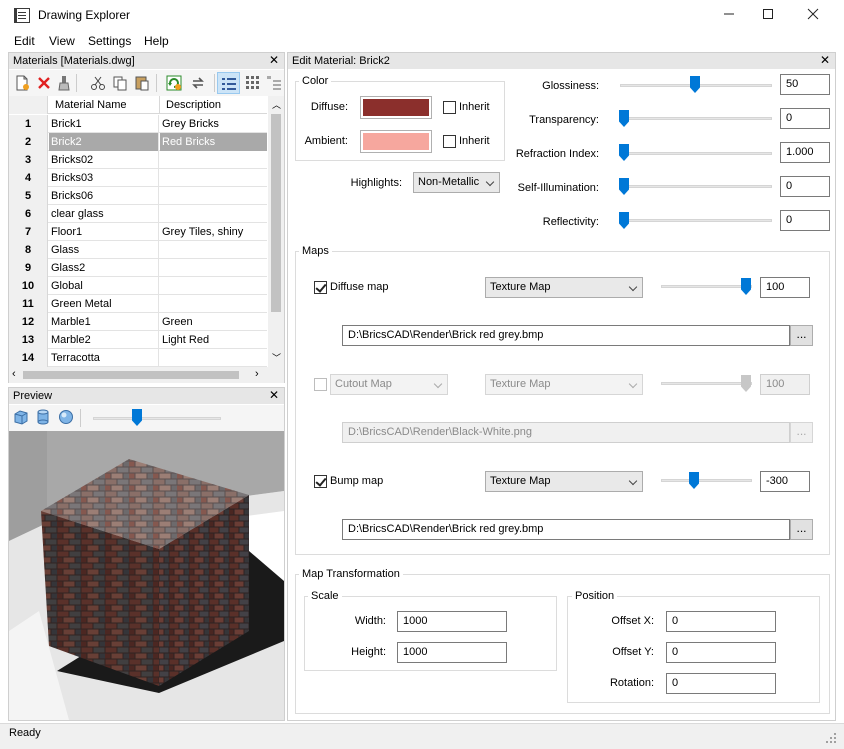 This screenshot has width=844, height=749. I want to click on material-name-cell: Terracotta, so click(104, 358).